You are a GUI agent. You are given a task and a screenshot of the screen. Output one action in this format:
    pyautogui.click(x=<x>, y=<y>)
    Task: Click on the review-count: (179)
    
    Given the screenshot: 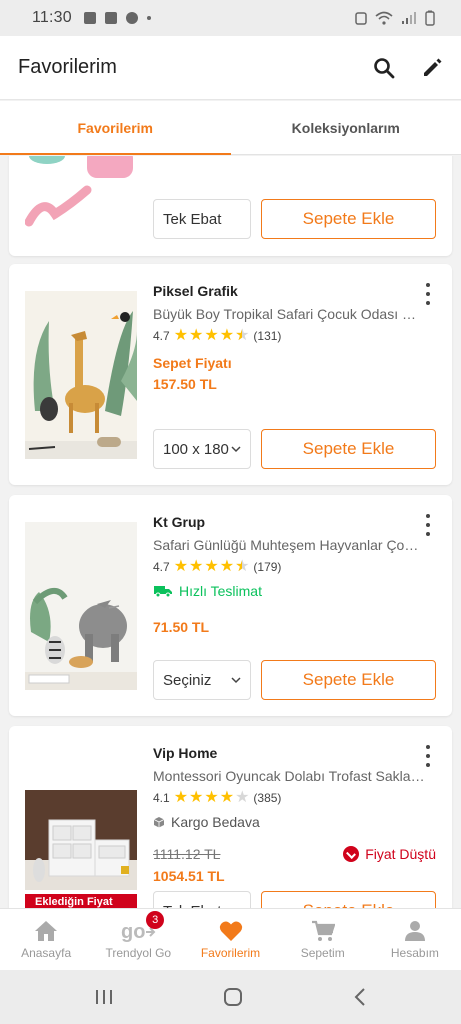 What is the action you would take?
    pyautogui.click(x=267, y=567)
    